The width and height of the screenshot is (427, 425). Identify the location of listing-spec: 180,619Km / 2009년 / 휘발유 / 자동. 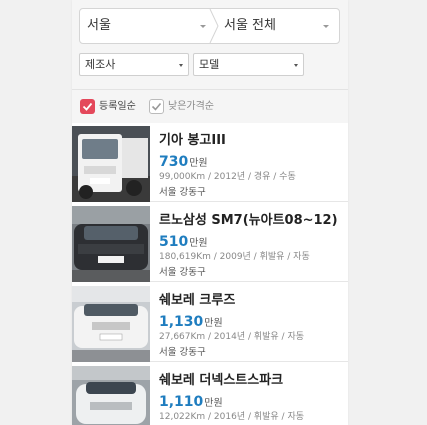
(234, 257).